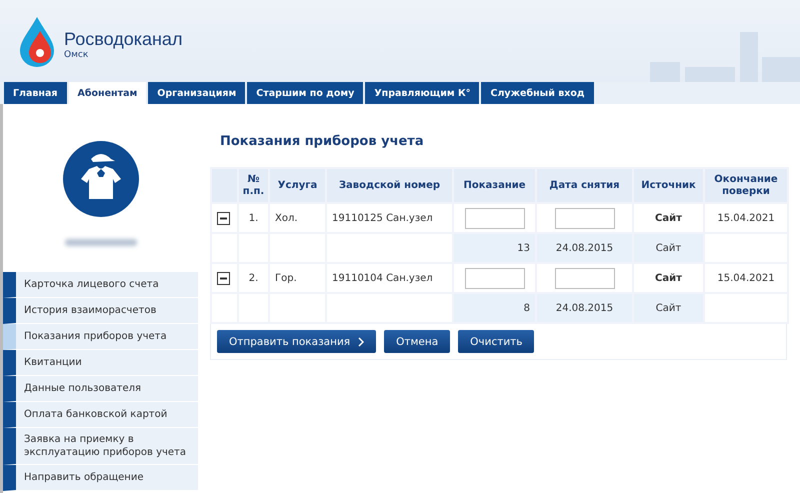  I want to click on nav-tab: Служебный вход, so click(537, 93).